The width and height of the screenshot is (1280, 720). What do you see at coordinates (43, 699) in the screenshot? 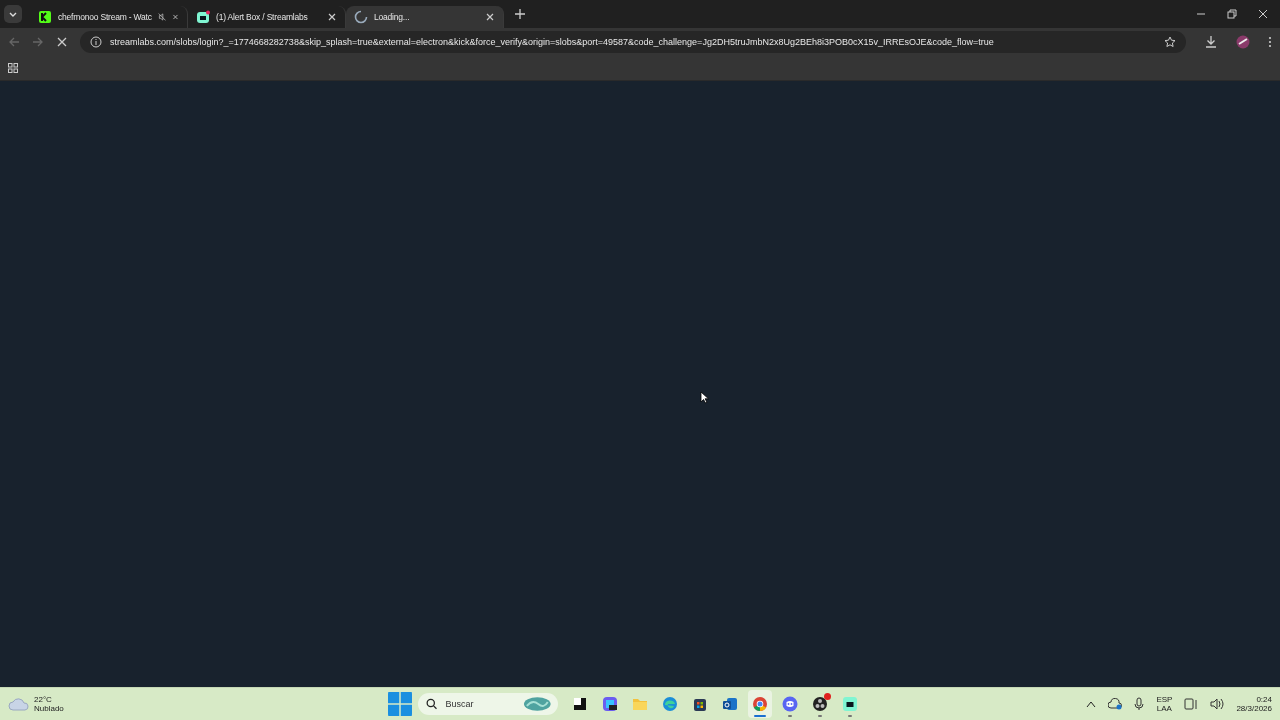
I see `weather-temperature: 22°C` at bounding box center [43, 699].